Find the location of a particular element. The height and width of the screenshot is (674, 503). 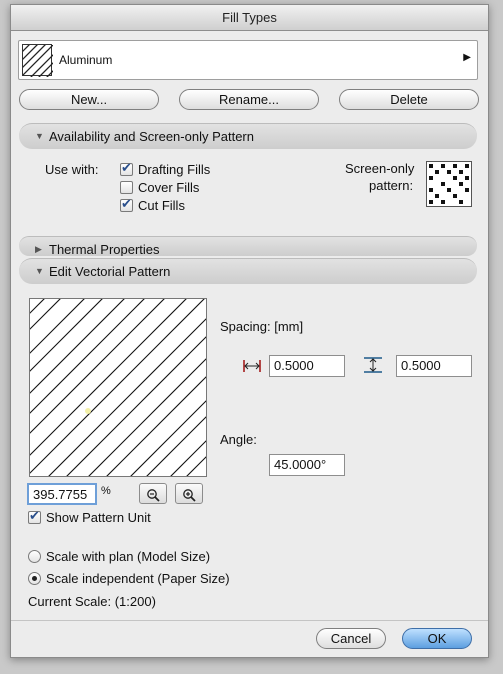

pattern-preview is located at coordinates (118, 387).